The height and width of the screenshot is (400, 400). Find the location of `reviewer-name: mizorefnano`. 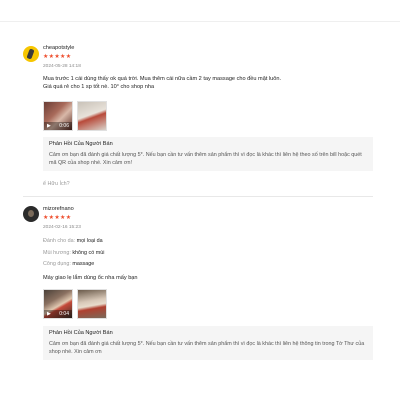

reviewer-name: mizorefnano is located at coordinates (58, 209).